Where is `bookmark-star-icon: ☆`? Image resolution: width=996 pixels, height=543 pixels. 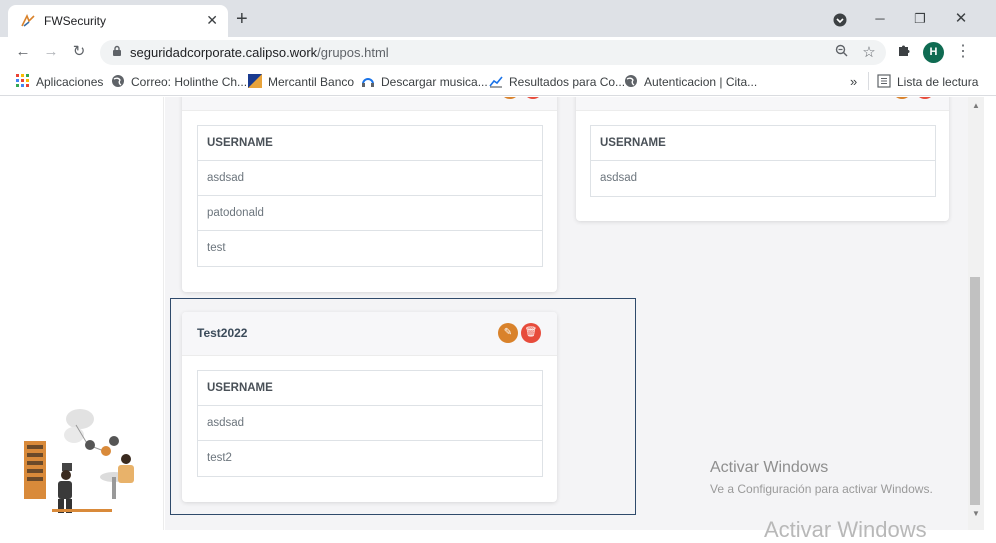
bookmark-star-icon: ☆ is located at coordinates (869, 53).